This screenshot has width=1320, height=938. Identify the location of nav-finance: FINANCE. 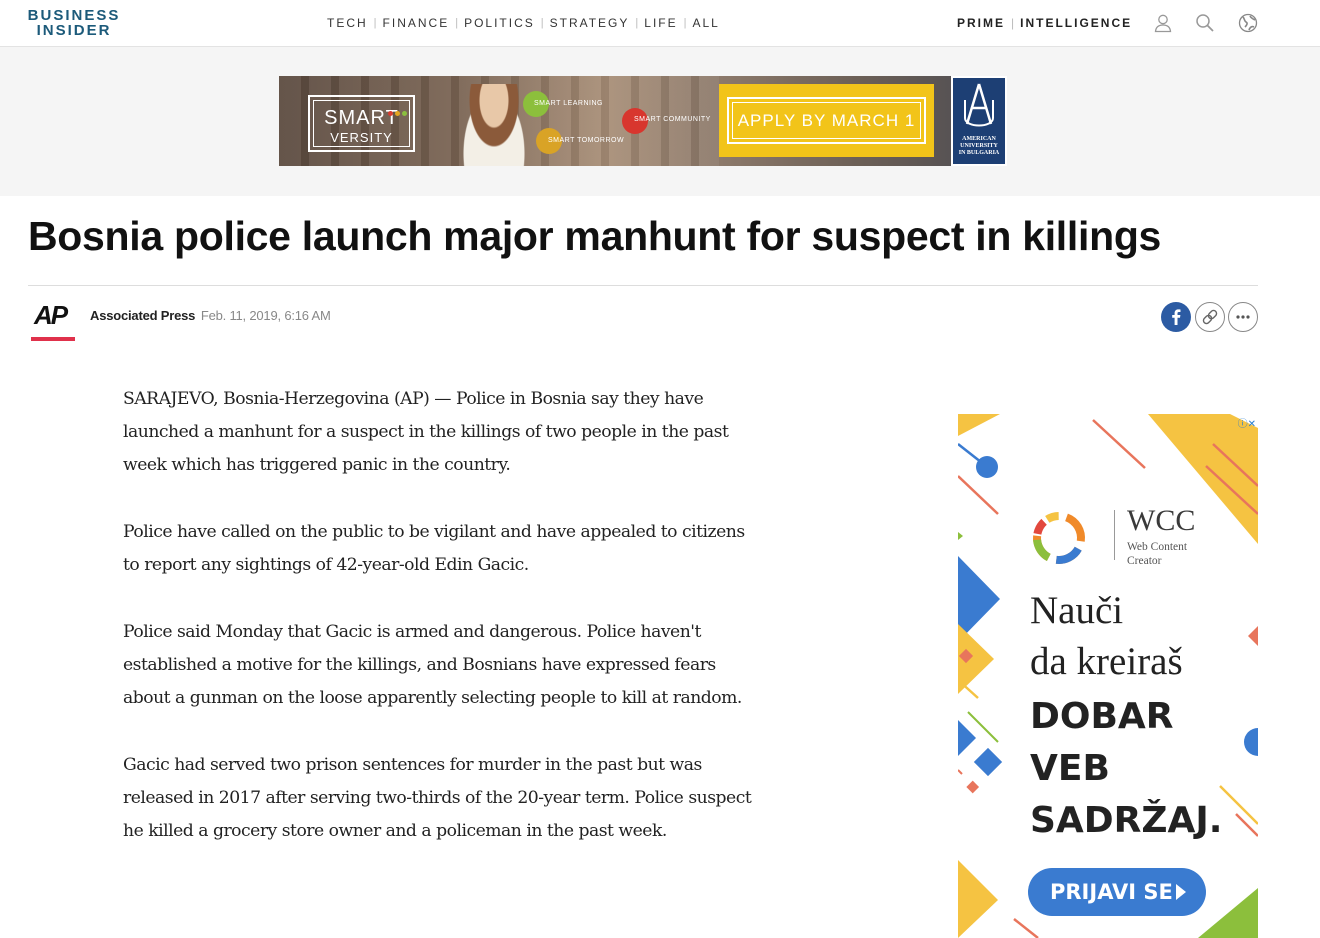
(416, 23).